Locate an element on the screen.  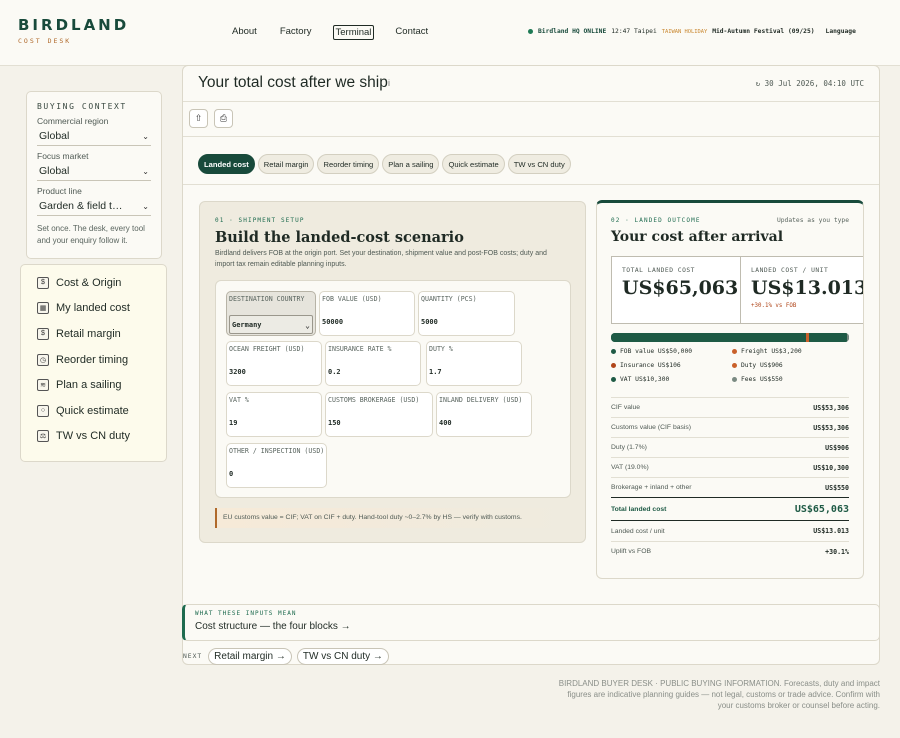
nav-terminal: Terminal is located at coordinates (353, 32).